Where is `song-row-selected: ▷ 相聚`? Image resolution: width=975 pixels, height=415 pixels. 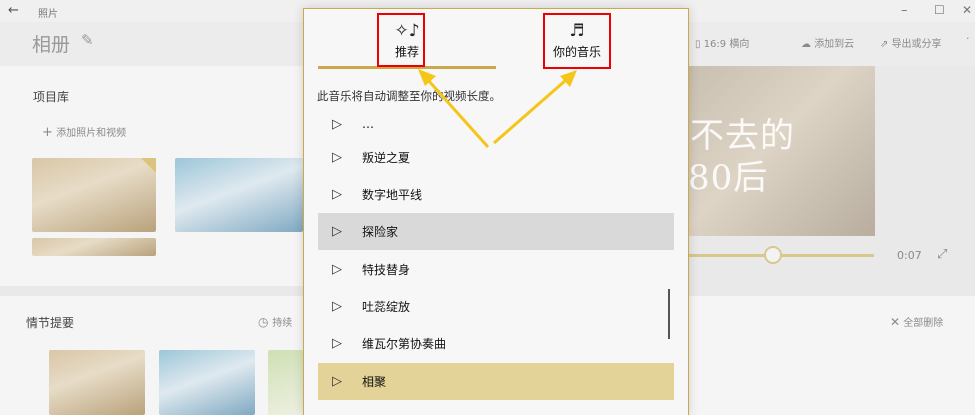
song-row-selected: ▷ 相聚 is located at coordinates (496, 381).